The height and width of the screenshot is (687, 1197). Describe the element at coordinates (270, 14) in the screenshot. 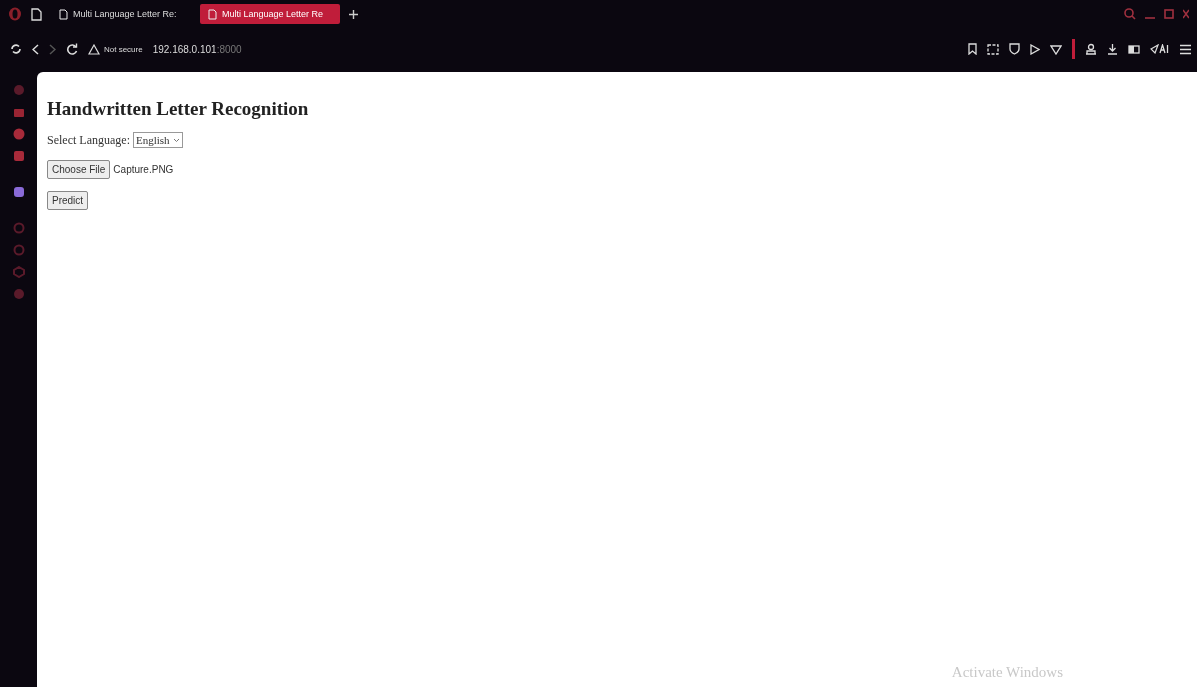

I see `browser-tab: Multi Language Letter Re` at that location.